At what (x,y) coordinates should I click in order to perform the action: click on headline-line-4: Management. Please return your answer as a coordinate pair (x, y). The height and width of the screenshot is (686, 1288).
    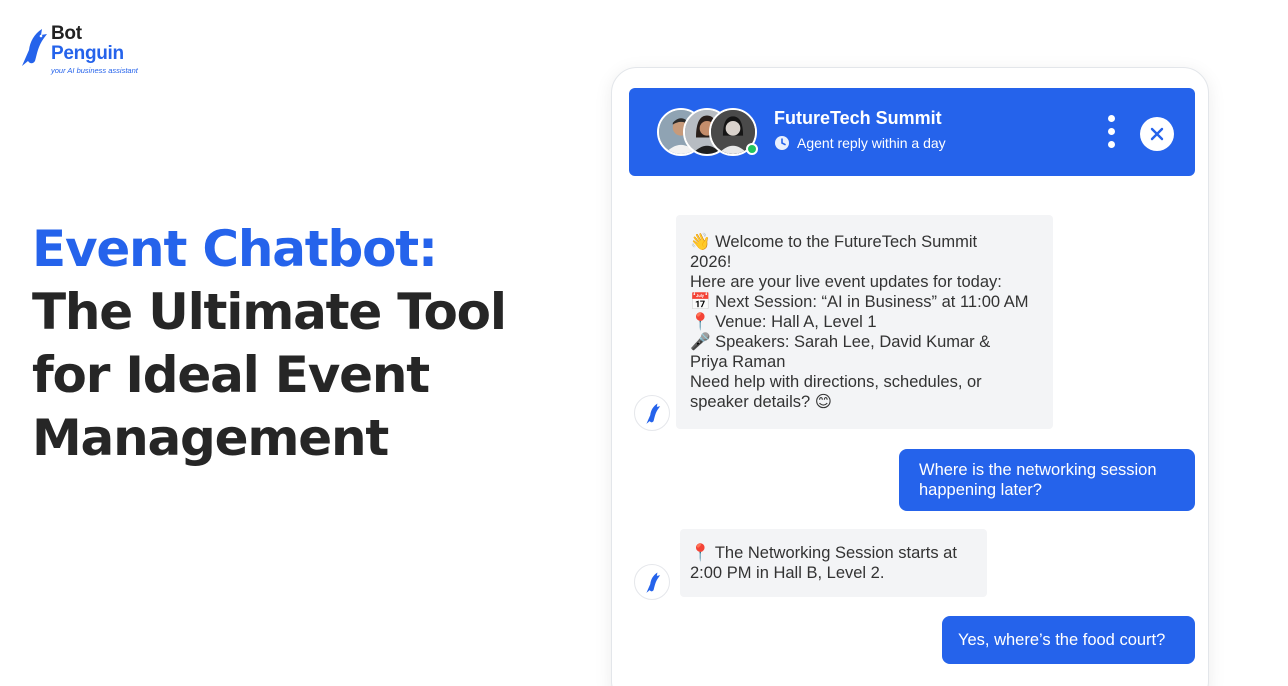
    Looking at the image, I should click on (210, 438).